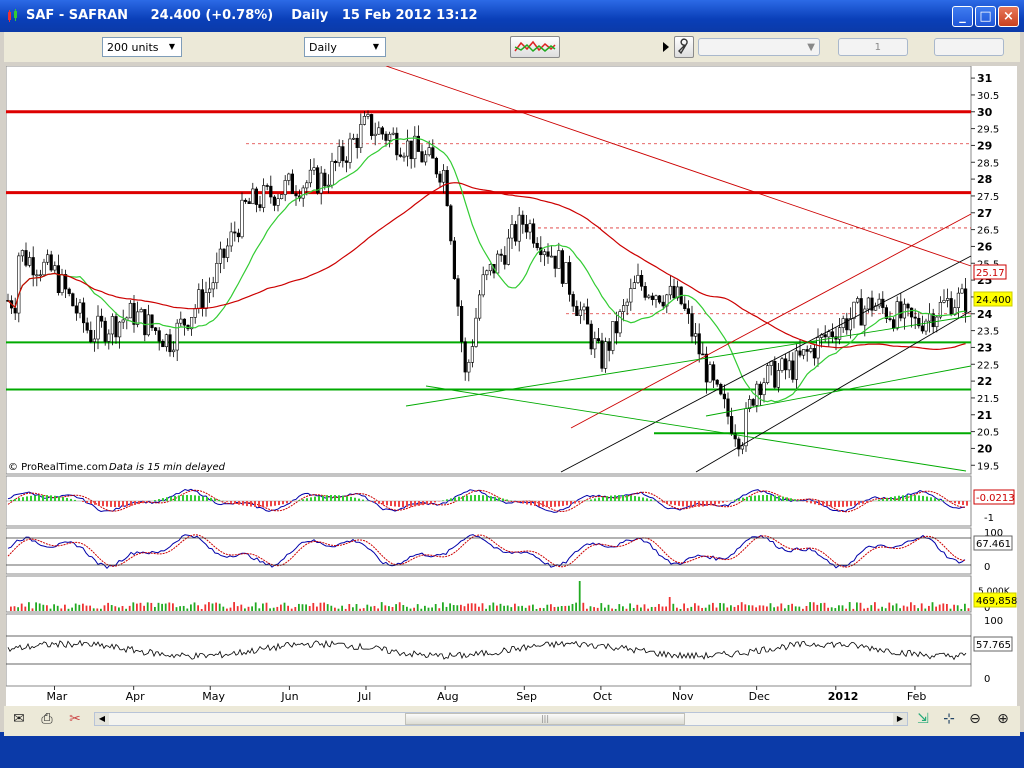 This screenshot has width=1024, height=768. Describe the element at coordinates (345, 47) in the screenshot. I see `period-select: Daily ▼` at that location.